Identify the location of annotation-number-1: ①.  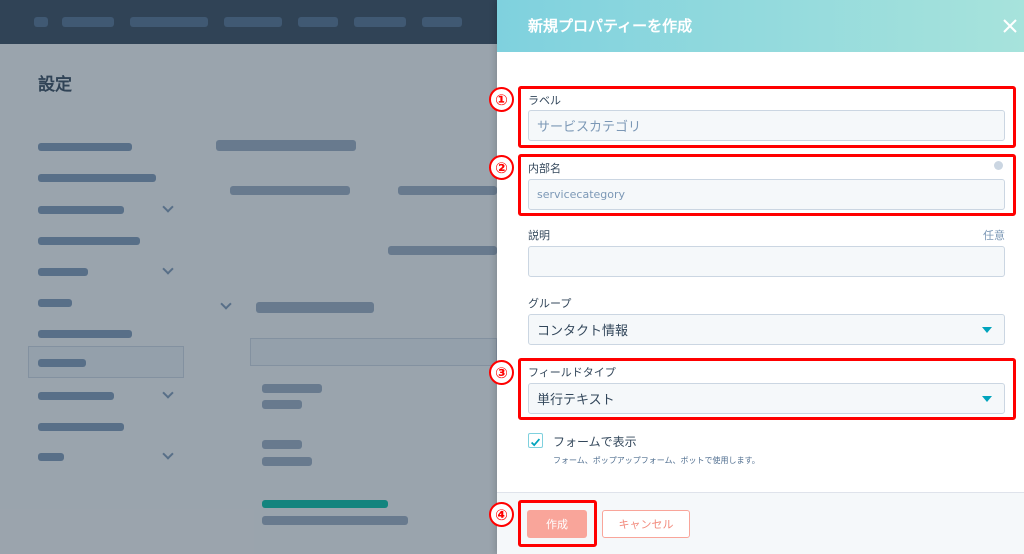
(501, 99).